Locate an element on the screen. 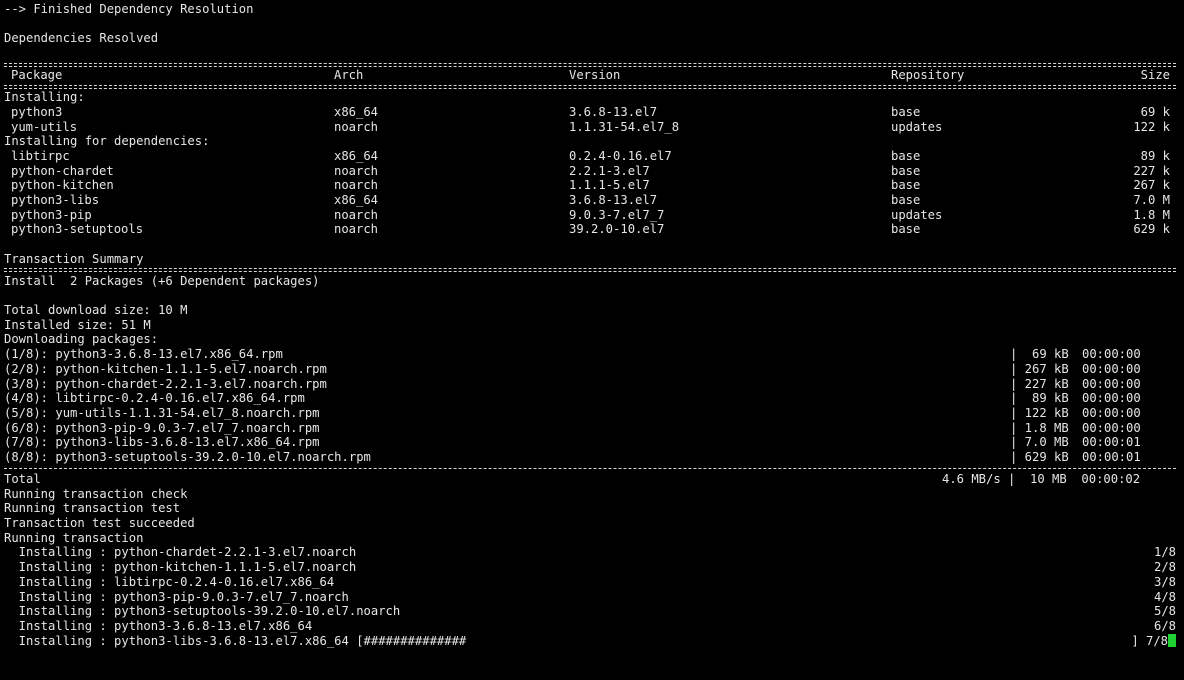 The image size is (1184, 680). finished-line: --> Finished Dependency Resolution is located at coordinates (129, 9).